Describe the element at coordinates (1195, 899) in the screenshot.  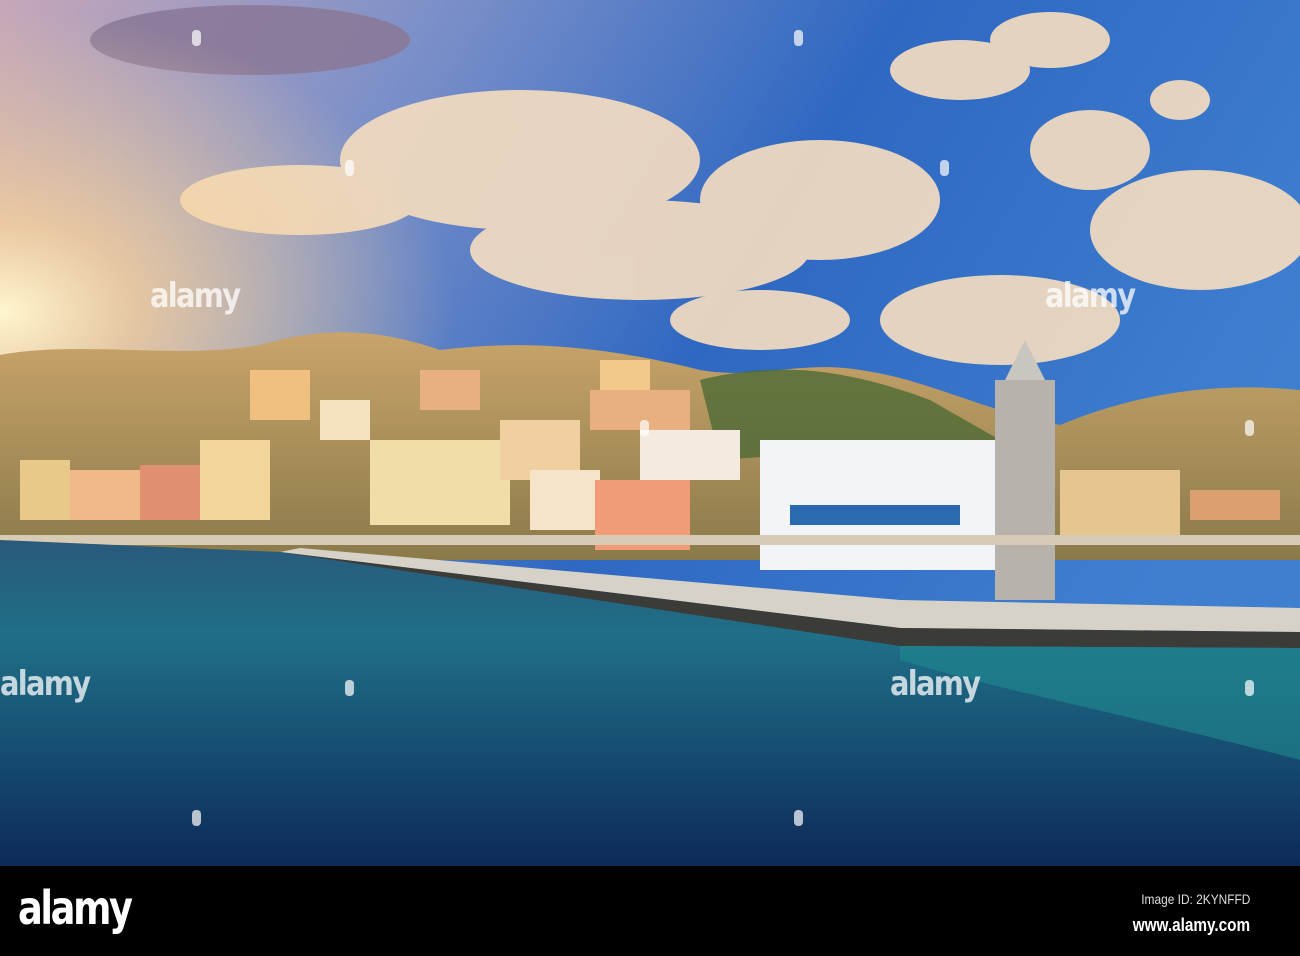
I see `image-id: Image ID: 2KYNFFD` at that location.